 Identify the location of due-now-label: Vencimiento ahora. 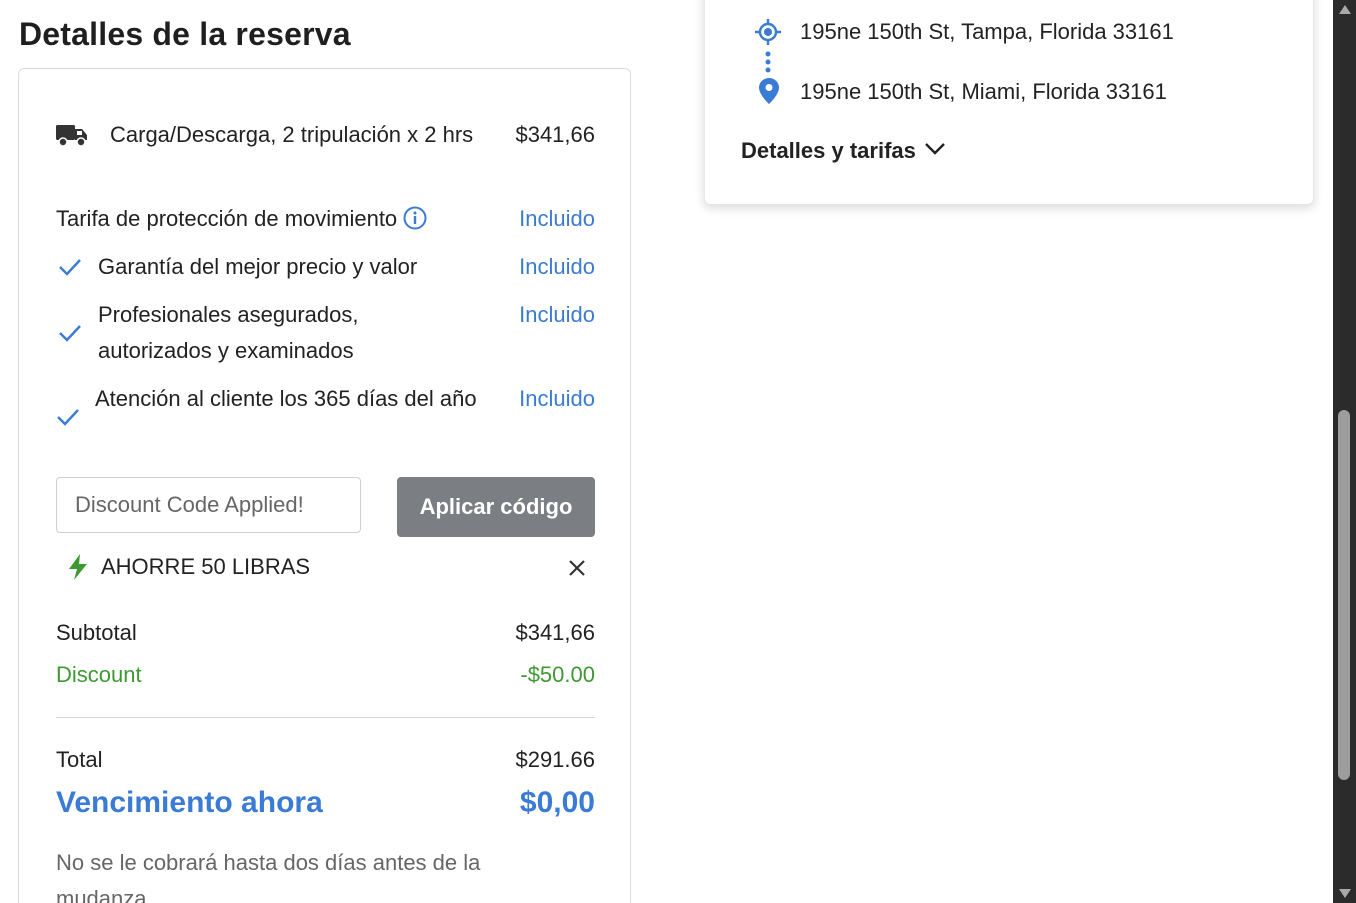
(189, 802).